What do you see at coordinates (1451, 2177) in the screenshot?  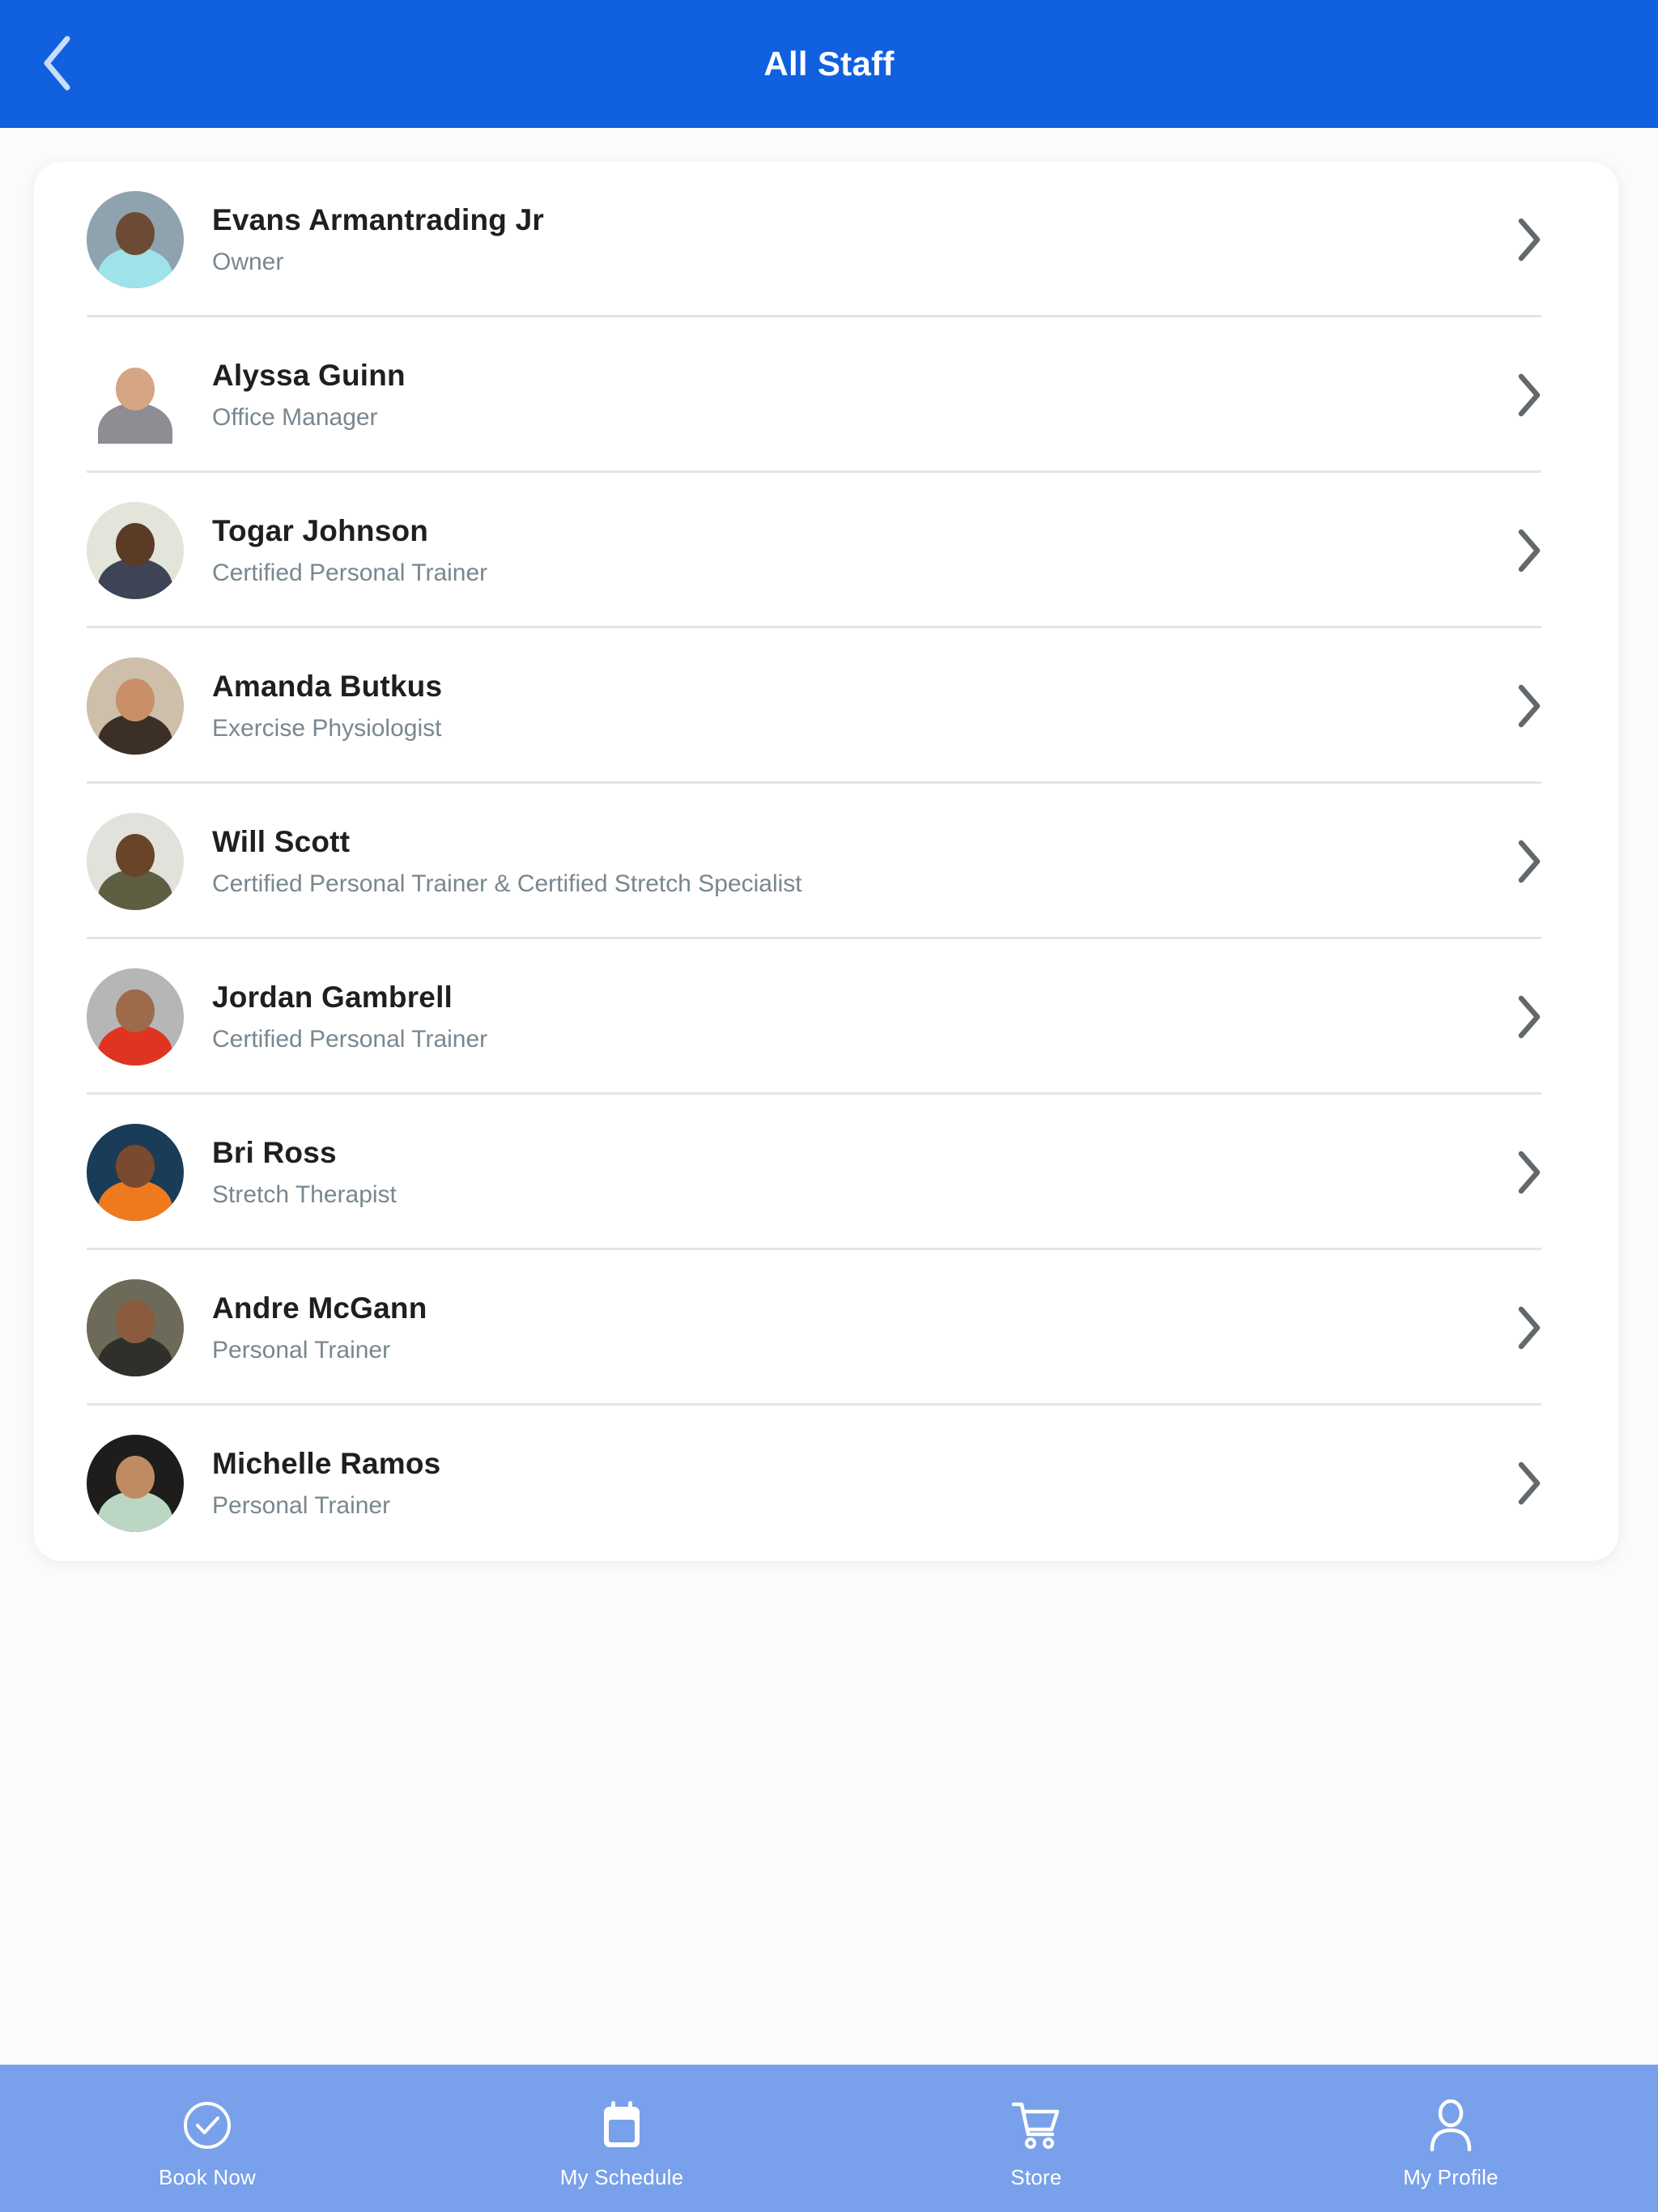 I see `nav-item-label: My Profile` at bounding box center [1451, 2177].